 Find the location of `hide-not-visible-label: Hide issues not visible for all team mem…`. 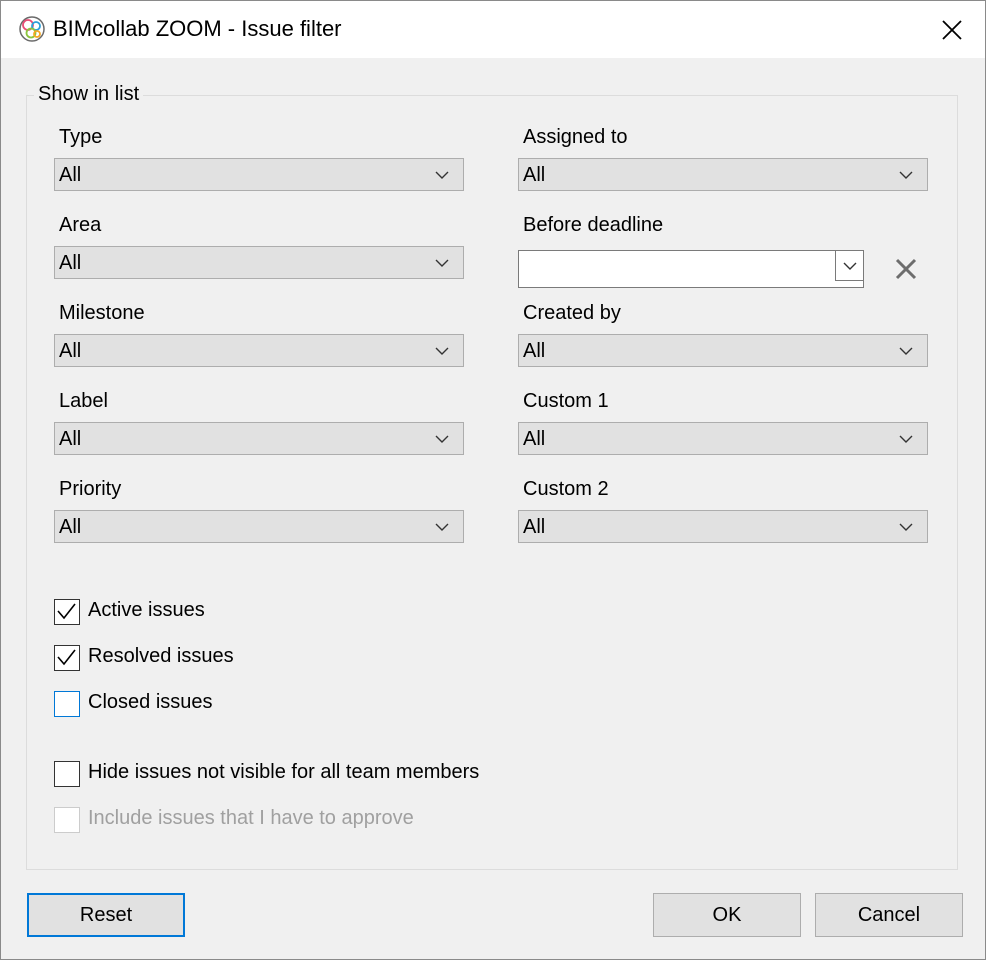

hide-not-visible-label: Hide issues not visible for all team mem… is located at coordinates (284, 772).